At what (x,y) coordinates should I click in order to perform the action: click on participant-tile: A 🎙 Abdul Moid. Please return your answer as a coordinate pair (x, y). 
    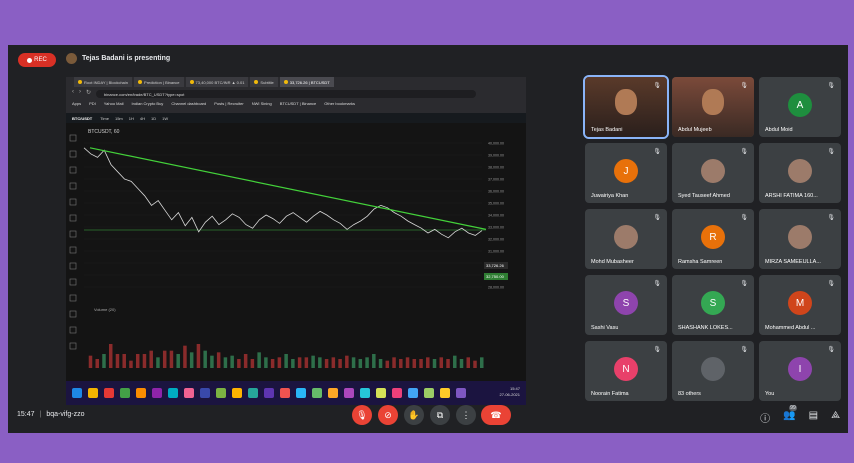
    Looking at the image, I should click on (800, 107).